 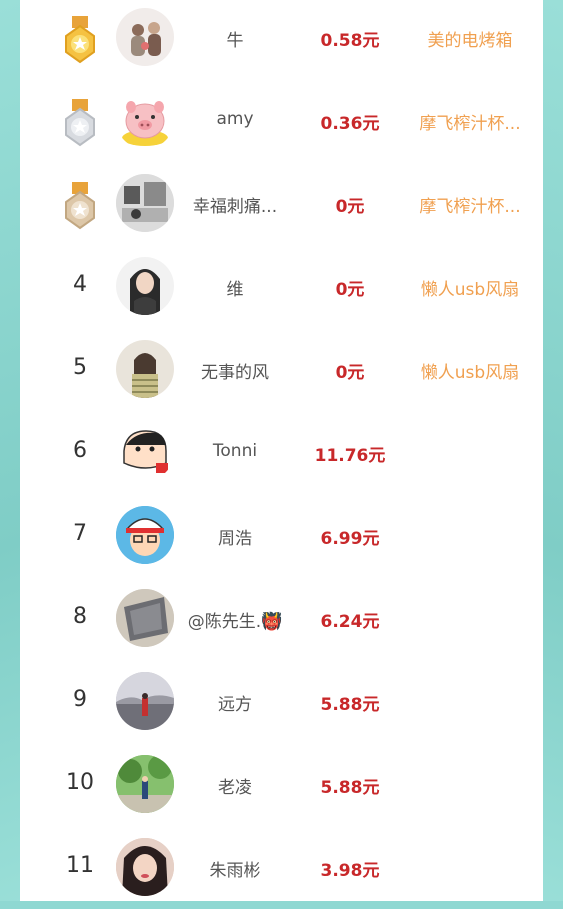 I want to click on rank-number: 4, so click(x=80, y=284).